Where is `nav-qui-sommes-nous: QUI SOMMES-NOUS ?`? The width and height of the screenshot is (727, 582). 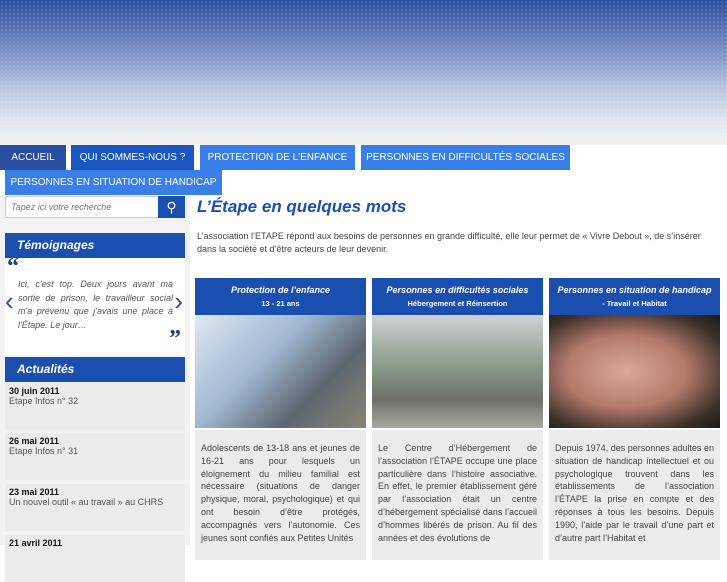
nav-qui-sommes-nous: QUI SOMMES-NOUS ? is located at coordinates (132, 157).